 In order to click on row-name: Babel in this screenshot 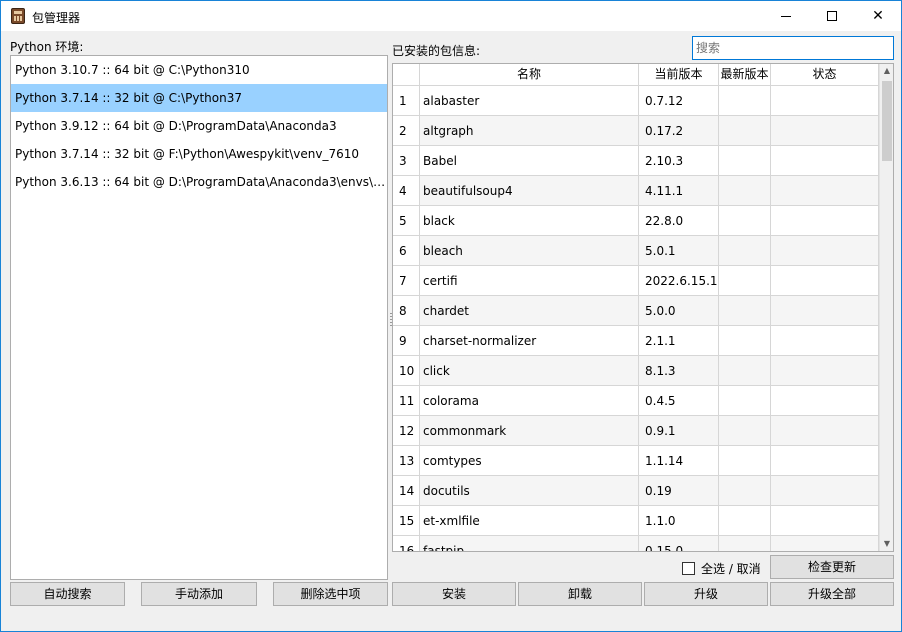, I will do `click(529, 161)`.